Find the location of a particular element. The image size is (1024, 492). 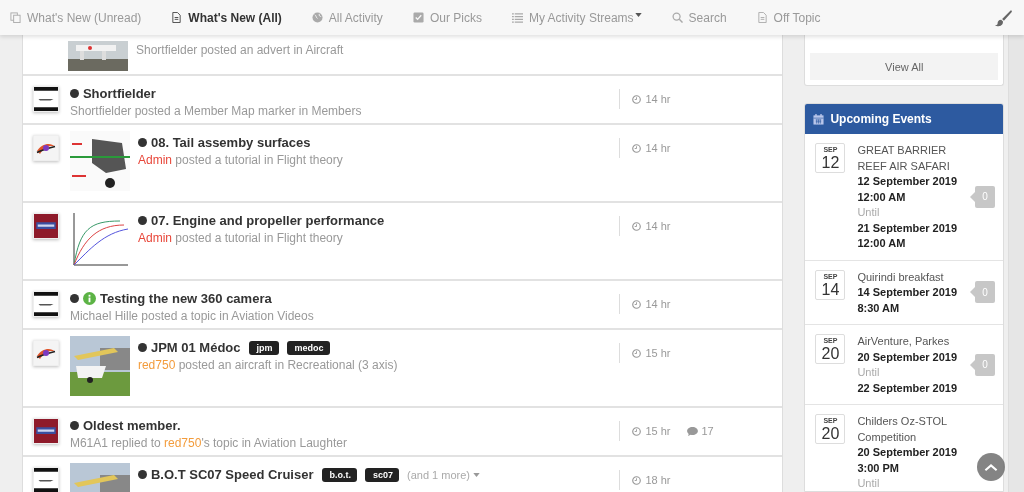

copy-icon is located at coordinates (15, 17).